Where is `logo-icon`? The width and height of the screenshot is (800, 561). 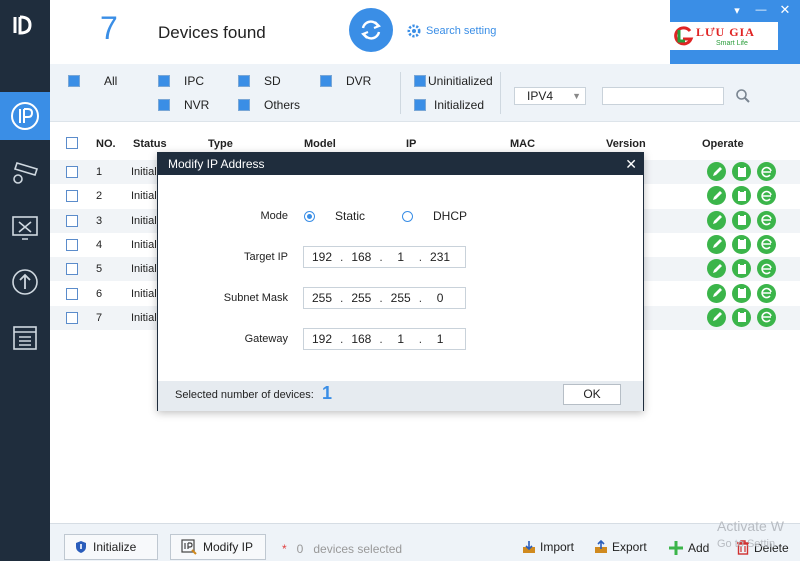
logo-icon is located at coordinates (22, 25).